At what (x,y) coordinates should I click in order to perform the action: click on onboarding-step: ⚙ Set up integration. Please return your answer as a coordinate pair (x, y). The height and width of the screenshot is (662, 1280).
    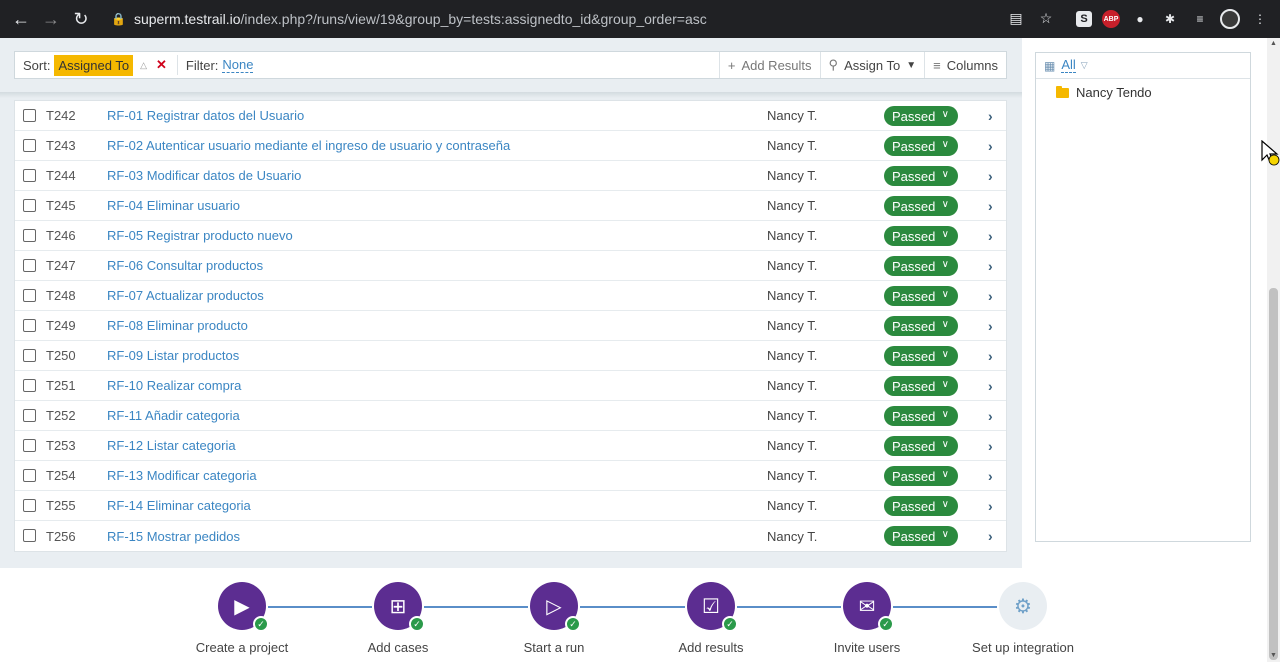
    Looking at the image, I should click on (1023, 618).